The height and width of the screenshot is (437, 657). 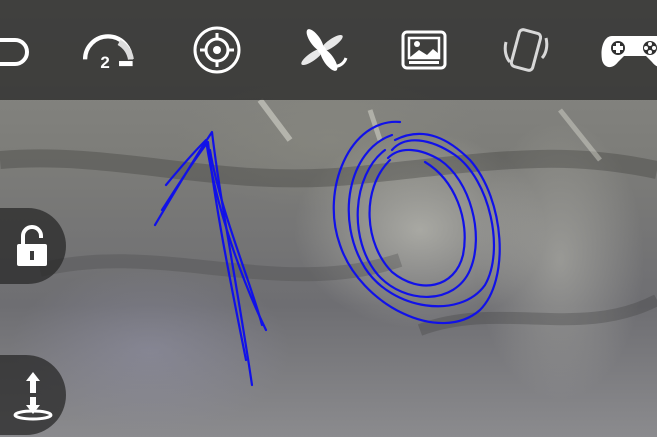 I want to click on gallery-button, so click(x=424, y=50).